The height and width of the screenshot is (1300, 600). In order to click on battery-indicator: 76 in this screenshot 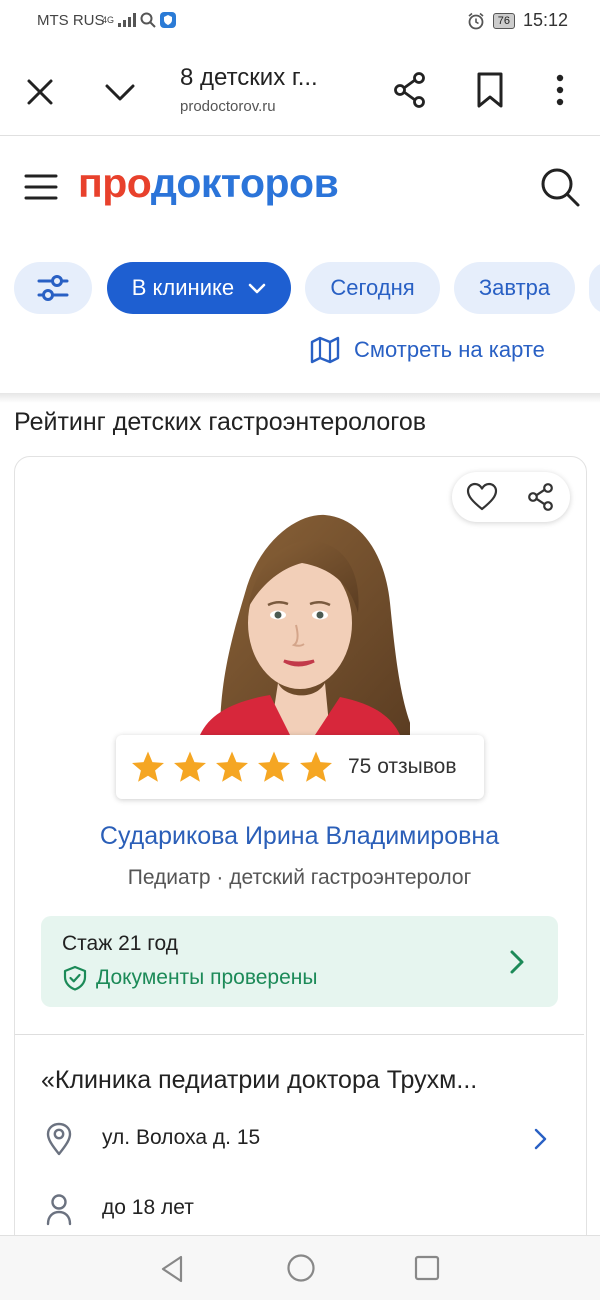, I will do `click(503, 20)`.